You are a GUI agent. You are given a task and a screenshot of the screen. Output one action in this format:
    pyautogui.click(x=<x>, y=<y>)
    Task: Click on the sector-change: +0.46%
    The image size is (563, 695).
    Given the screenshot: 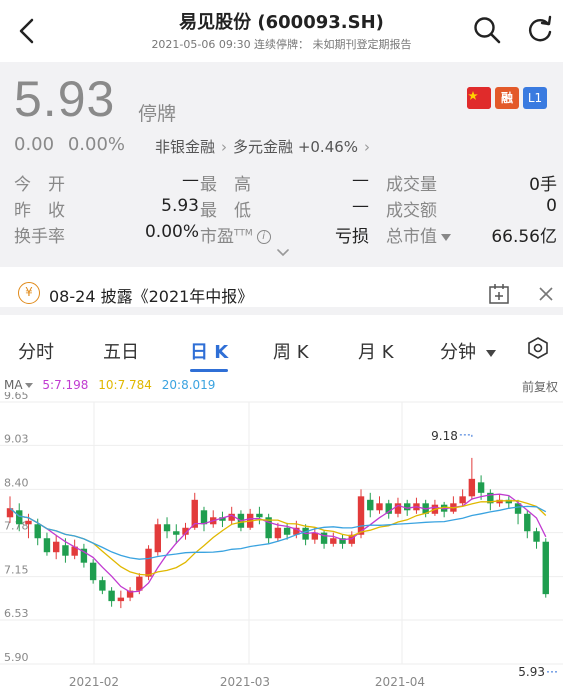 What is the action you would take?
    pyautogui.click(x=328, y=147)
    